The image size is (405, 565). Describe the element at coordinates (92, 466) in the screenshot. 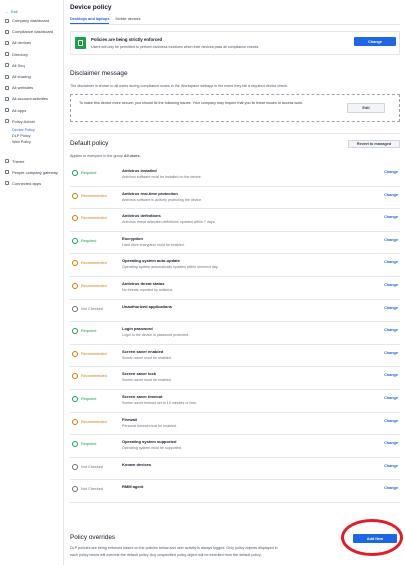

I see `status-label: Not Checked` at that location.